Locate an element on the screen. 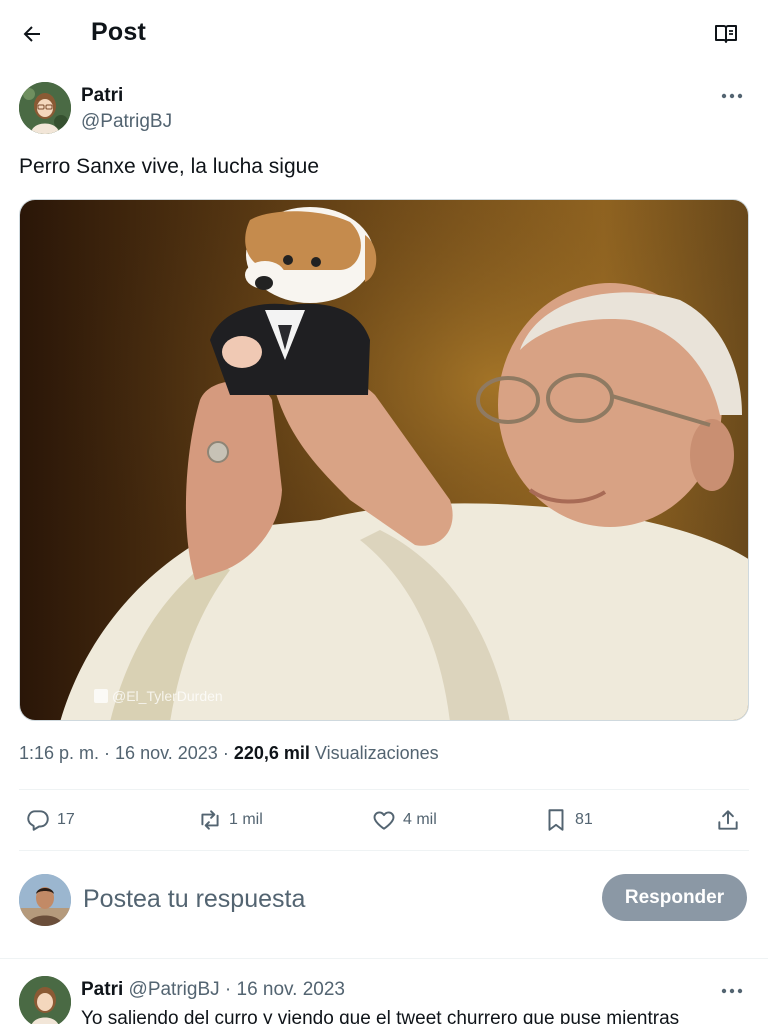  arrow-left-icon is located at coordinates (31, 34).